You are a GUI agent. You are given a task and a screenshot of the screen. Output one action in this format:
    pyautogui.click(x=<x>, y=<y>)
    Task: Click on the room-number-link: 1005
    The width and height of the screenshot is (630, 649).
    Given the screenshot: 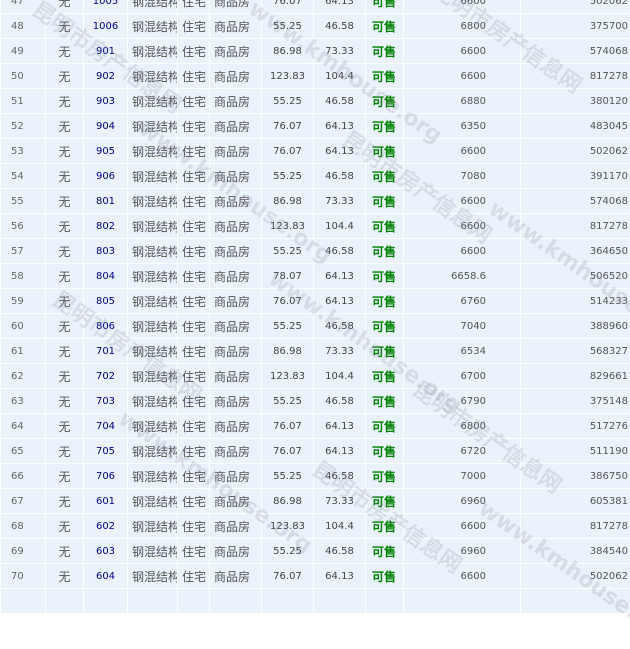 What is the action you would take?
    pyautogui.click(x=105, y=3)
    